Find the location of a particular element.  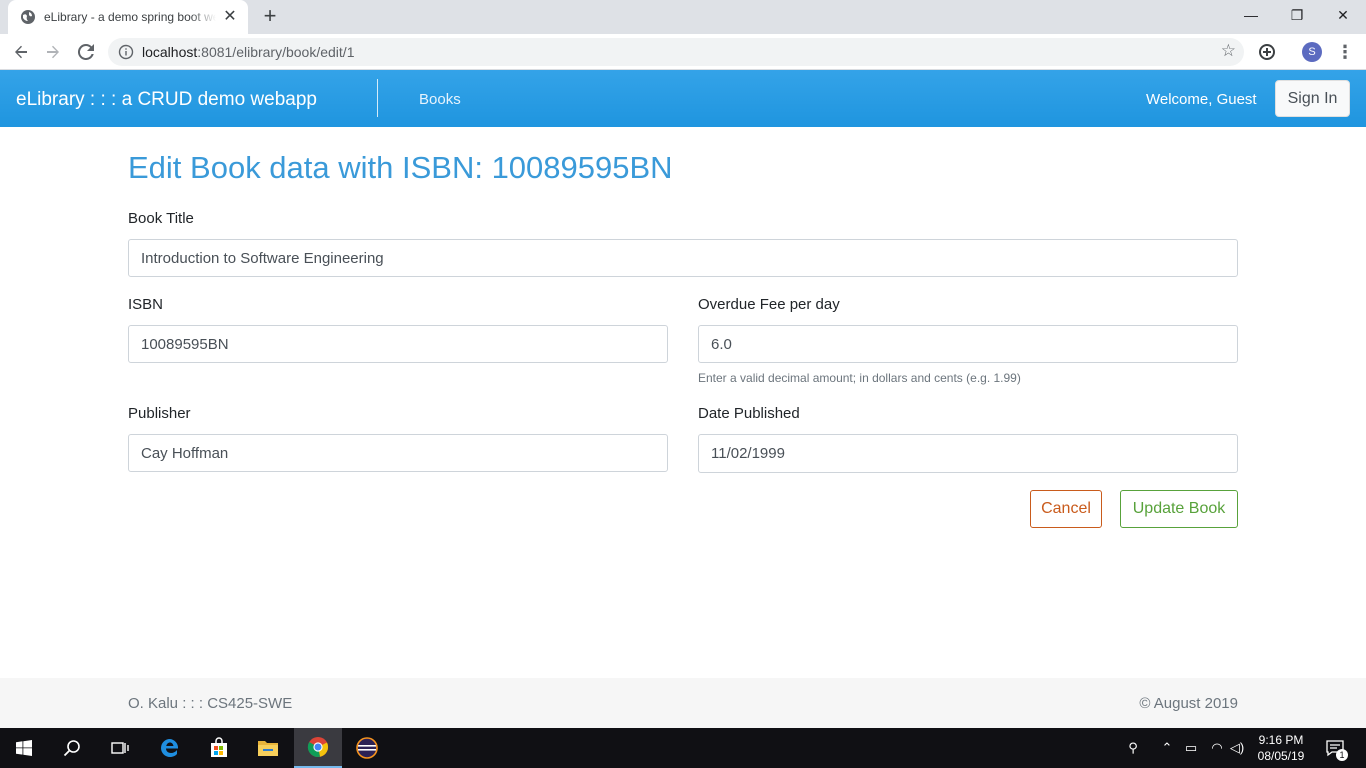

url-text: localhost:8081/elibrary/book/edit/1 is located at coordinates (248, 52).